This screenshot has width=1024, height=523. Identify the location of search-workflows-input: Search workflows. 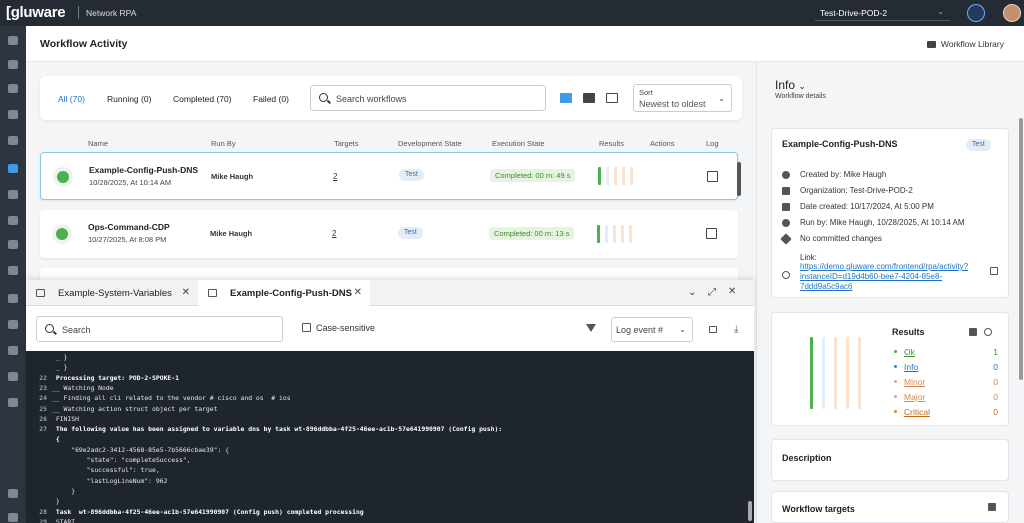
(428, 98).